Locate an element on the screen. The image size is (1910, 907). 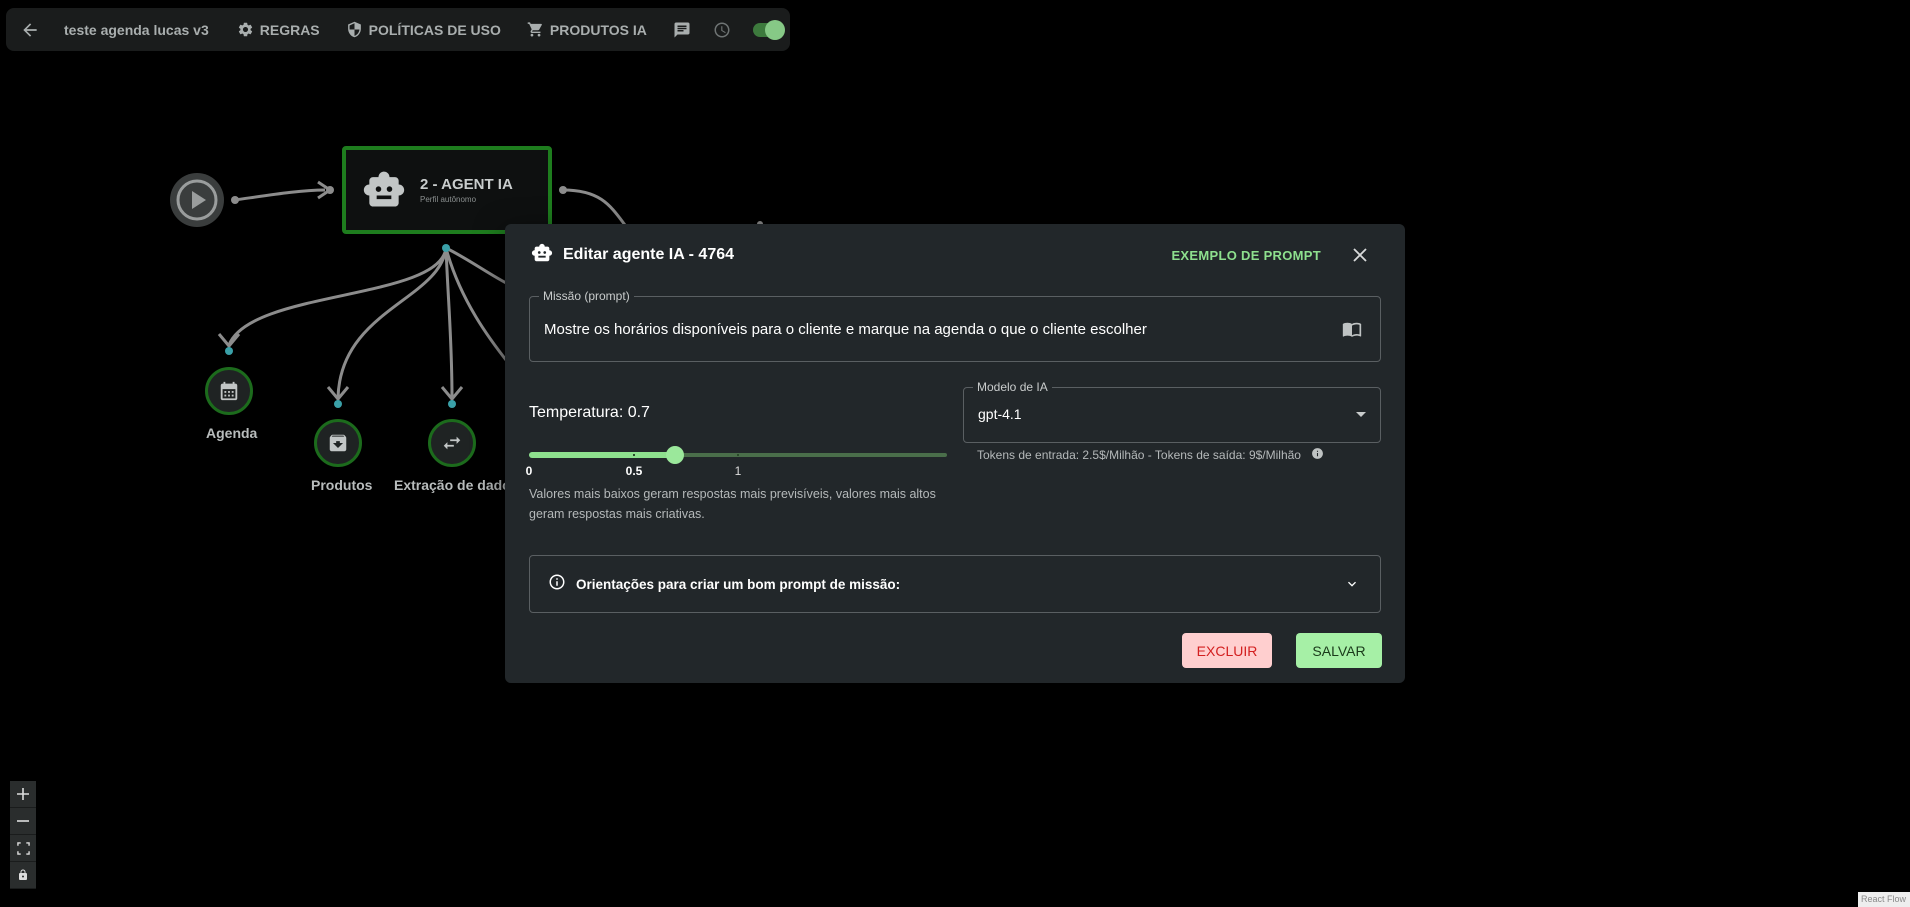
start-node is located at coordinates (197, 200).